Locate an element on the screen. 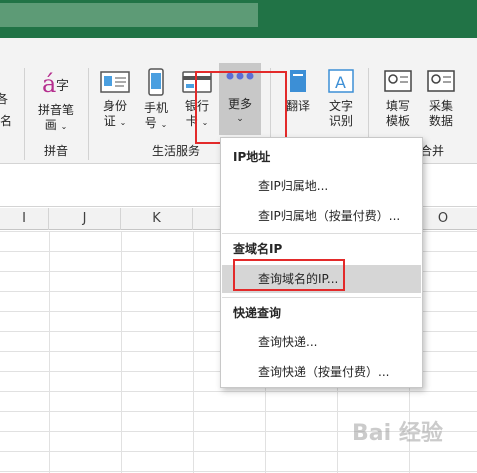 The image size is (477, 473). ocr-label-1: 文字 is located at coordinates (340, 106).